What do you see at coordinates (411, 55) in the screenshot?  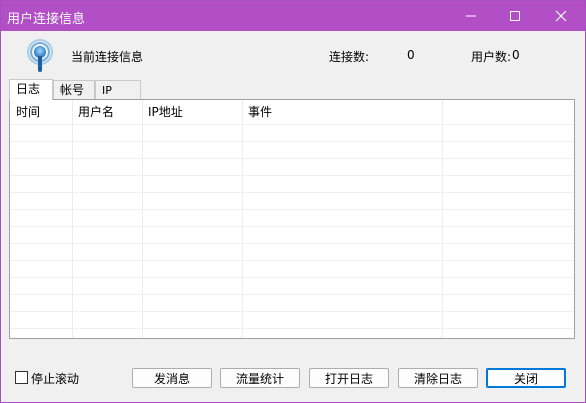 I see `connections-value: 0` at bounding box center [411, 55].